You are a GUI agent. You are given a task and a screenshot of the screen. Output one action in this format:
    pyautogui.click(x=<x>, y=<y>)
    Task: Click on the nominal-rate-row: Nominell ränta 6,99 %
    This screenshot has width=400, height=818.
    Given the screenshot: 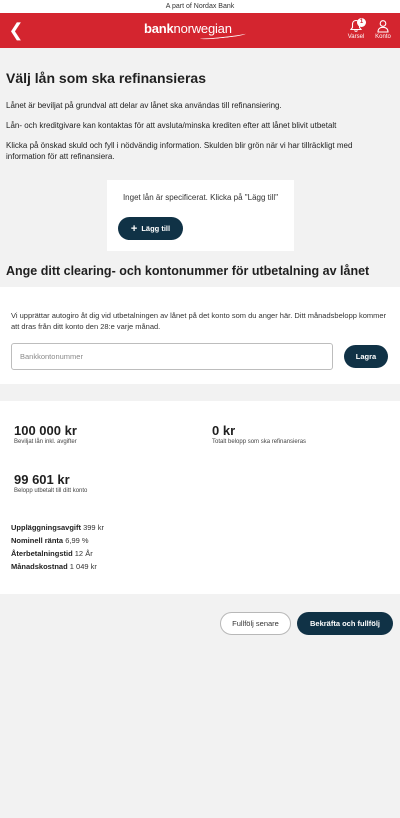 What is the action you would take?
    pyautogui.click(x=50, y=540)
    